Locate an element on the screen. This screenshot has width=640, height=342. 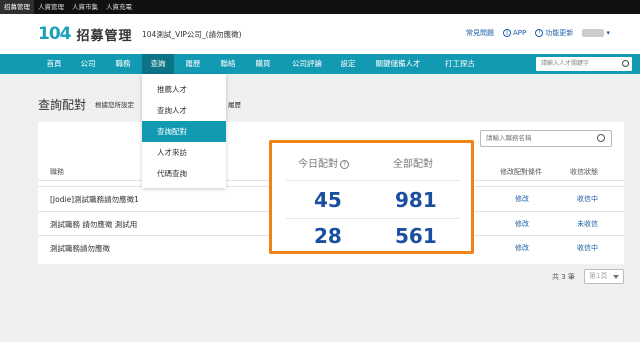
status-link: 未收信 is located at coordinates (587, 224).